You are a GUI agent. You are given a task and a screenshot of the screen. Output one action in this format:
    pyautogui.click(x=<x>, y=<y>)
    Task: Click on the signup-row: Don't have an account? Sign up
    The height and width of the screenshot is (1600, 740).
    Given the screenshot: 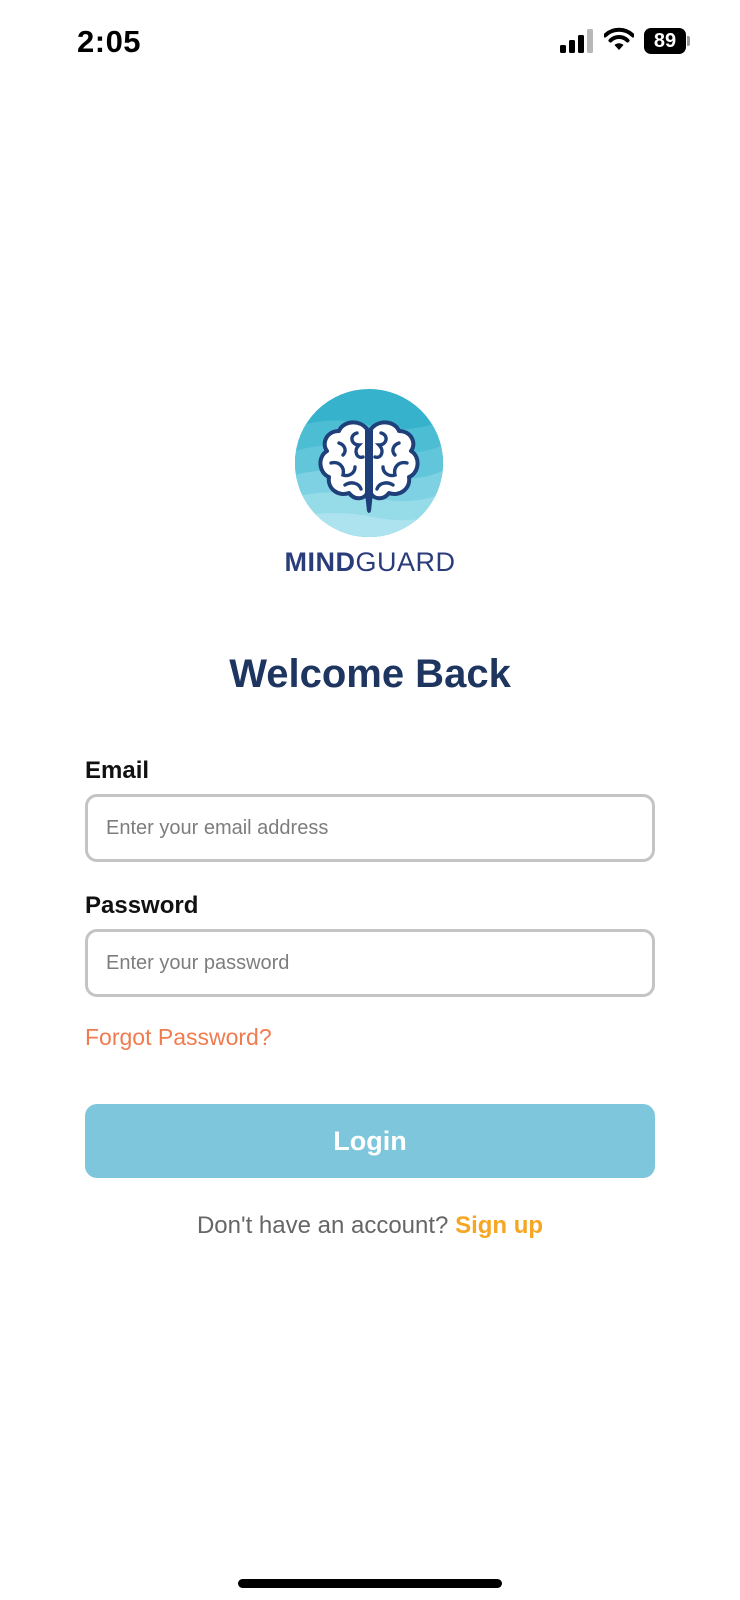 What is the action you would take?
    pyautogui.click(x=370, y=1226)
    